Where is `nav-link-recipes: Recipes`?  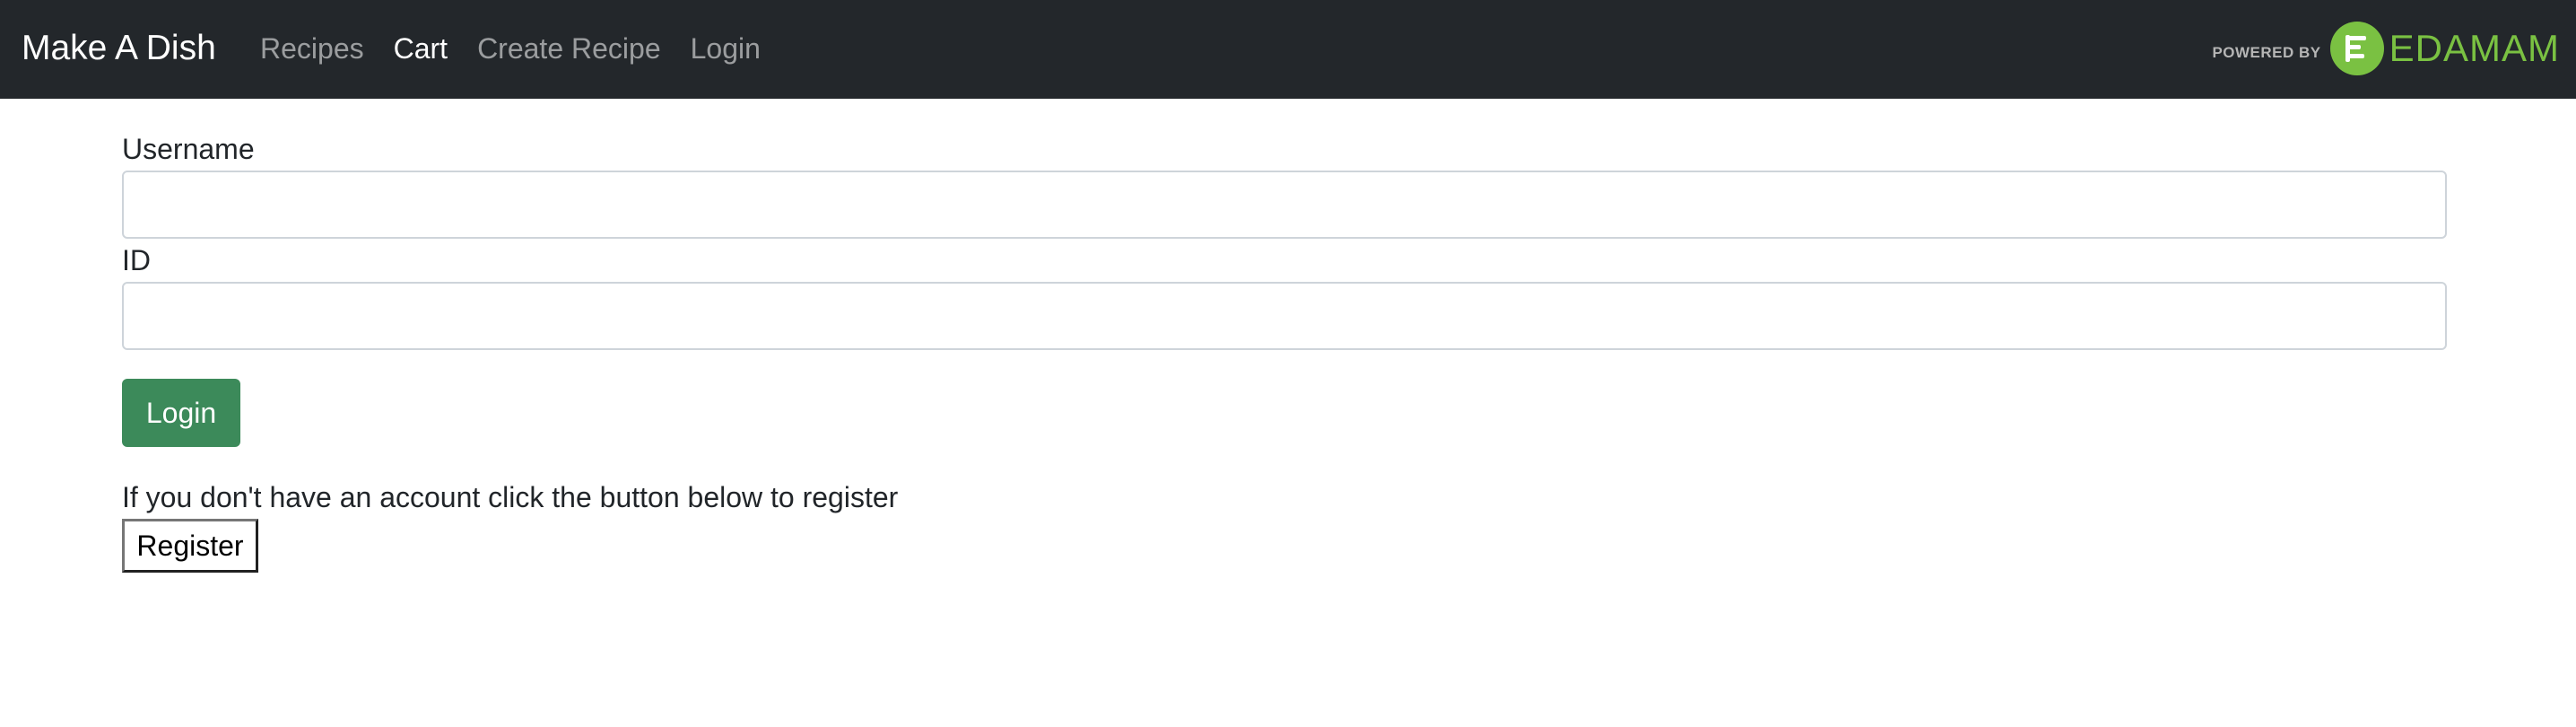 nav-link-recipes: Recipes is located at coordinates (312, 48).